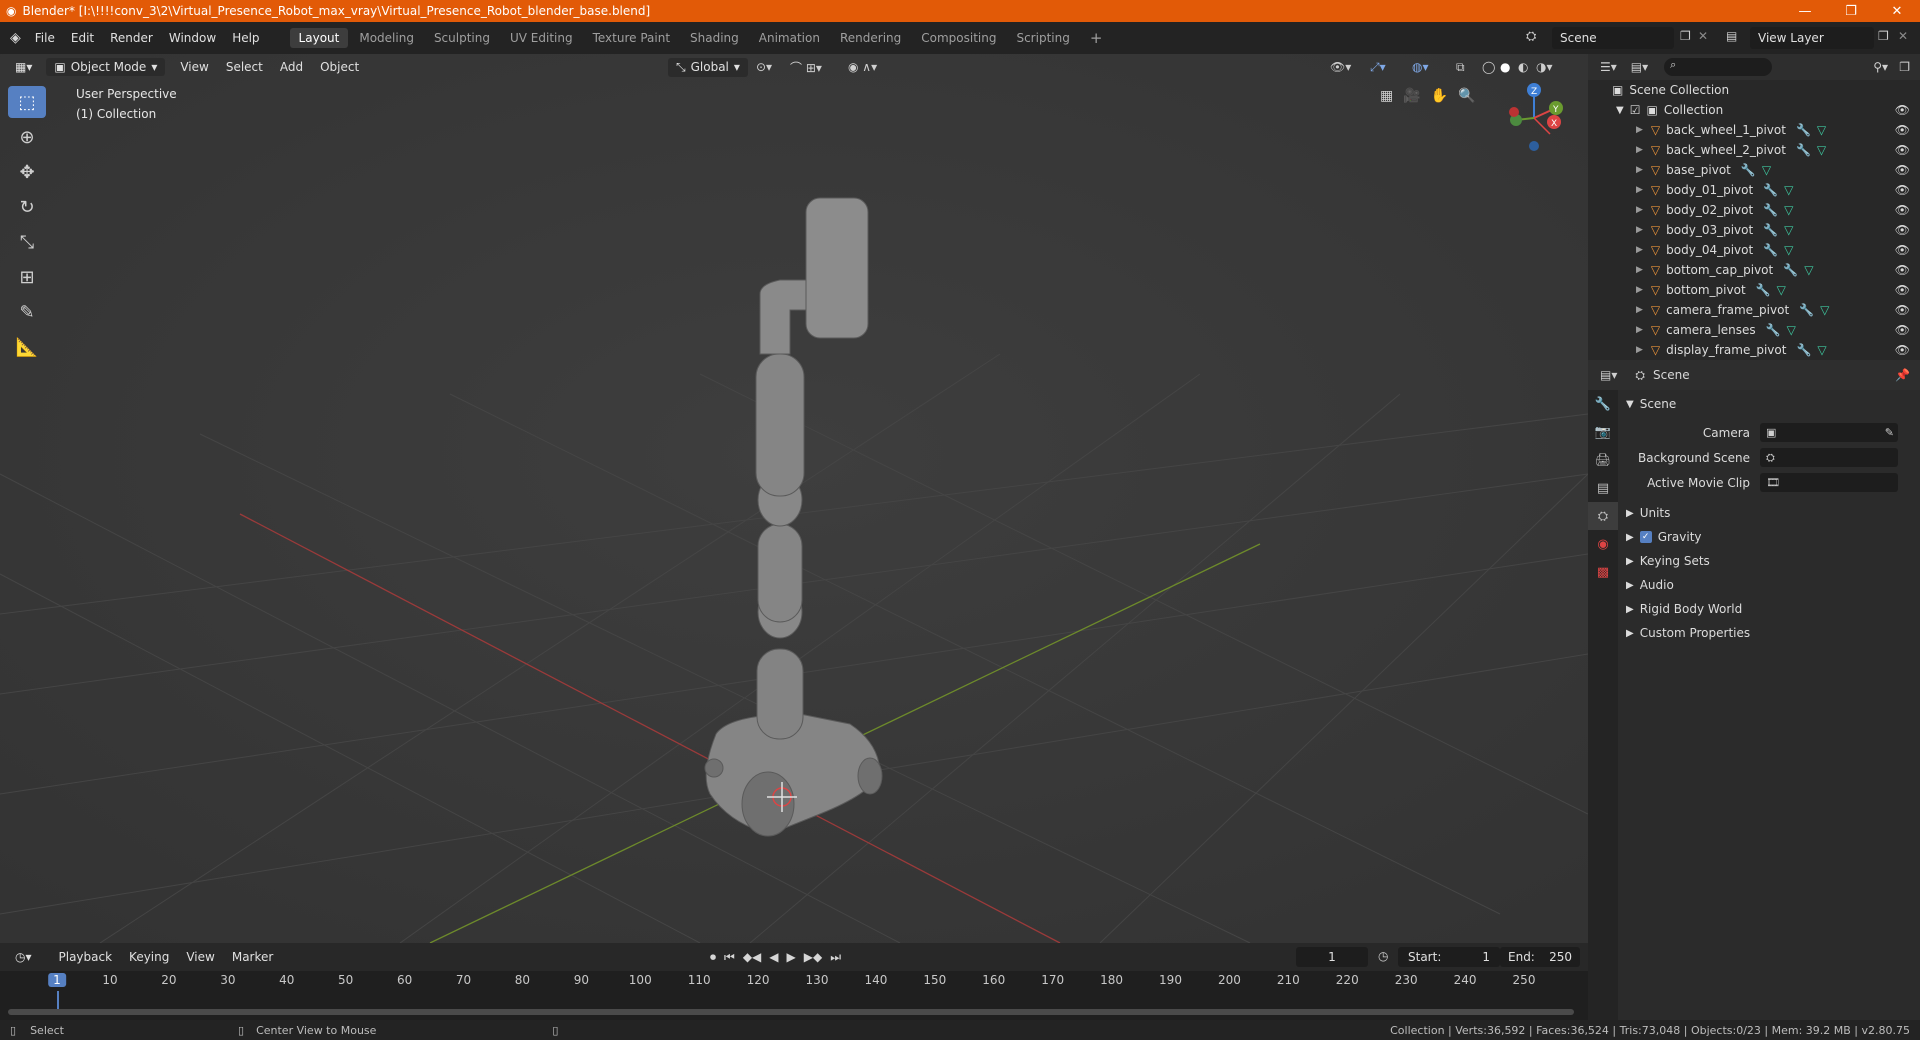 Image resolution: width=1920 pixels, height=1040 pixels. Describe the element at coordinates (631, 38) in the screenshot. I see `tab-texture-paint: Texture Paint` at that location.